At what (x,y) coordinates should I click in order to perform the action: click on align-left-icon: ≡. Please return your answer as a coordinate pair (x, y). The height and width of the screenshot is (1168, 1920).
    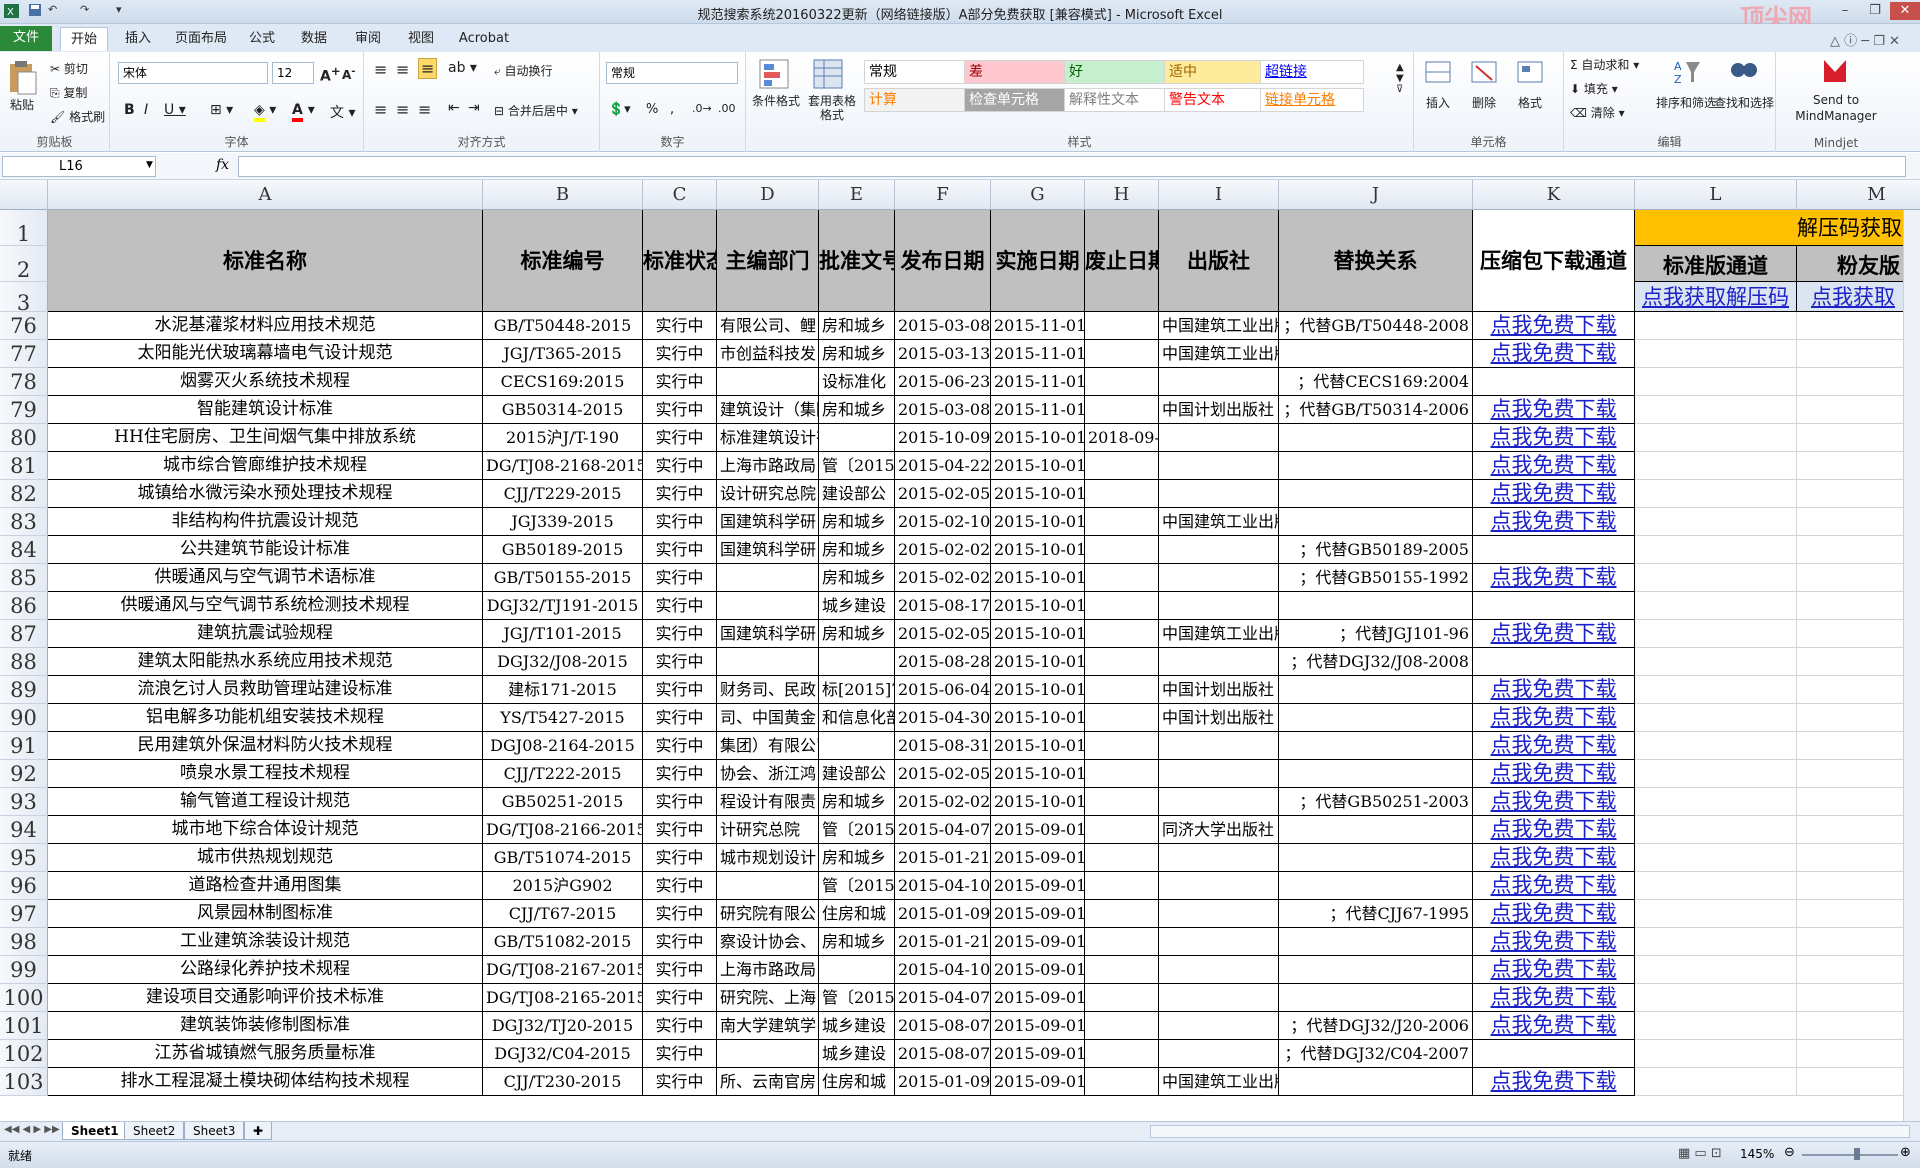
    Looking at the image, I should click on (380, 109).